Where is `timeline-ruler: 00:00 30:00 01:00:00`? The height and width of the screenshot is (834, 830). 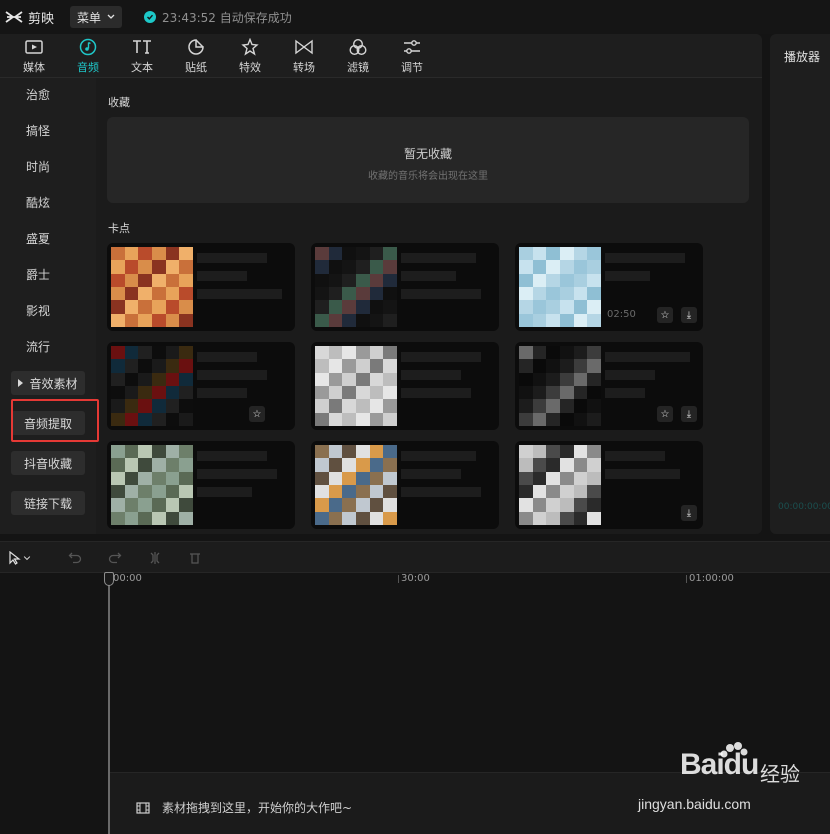
timeline-ruler: 00:00 30:00 01:00:00 is located at coordinates (415, 580).